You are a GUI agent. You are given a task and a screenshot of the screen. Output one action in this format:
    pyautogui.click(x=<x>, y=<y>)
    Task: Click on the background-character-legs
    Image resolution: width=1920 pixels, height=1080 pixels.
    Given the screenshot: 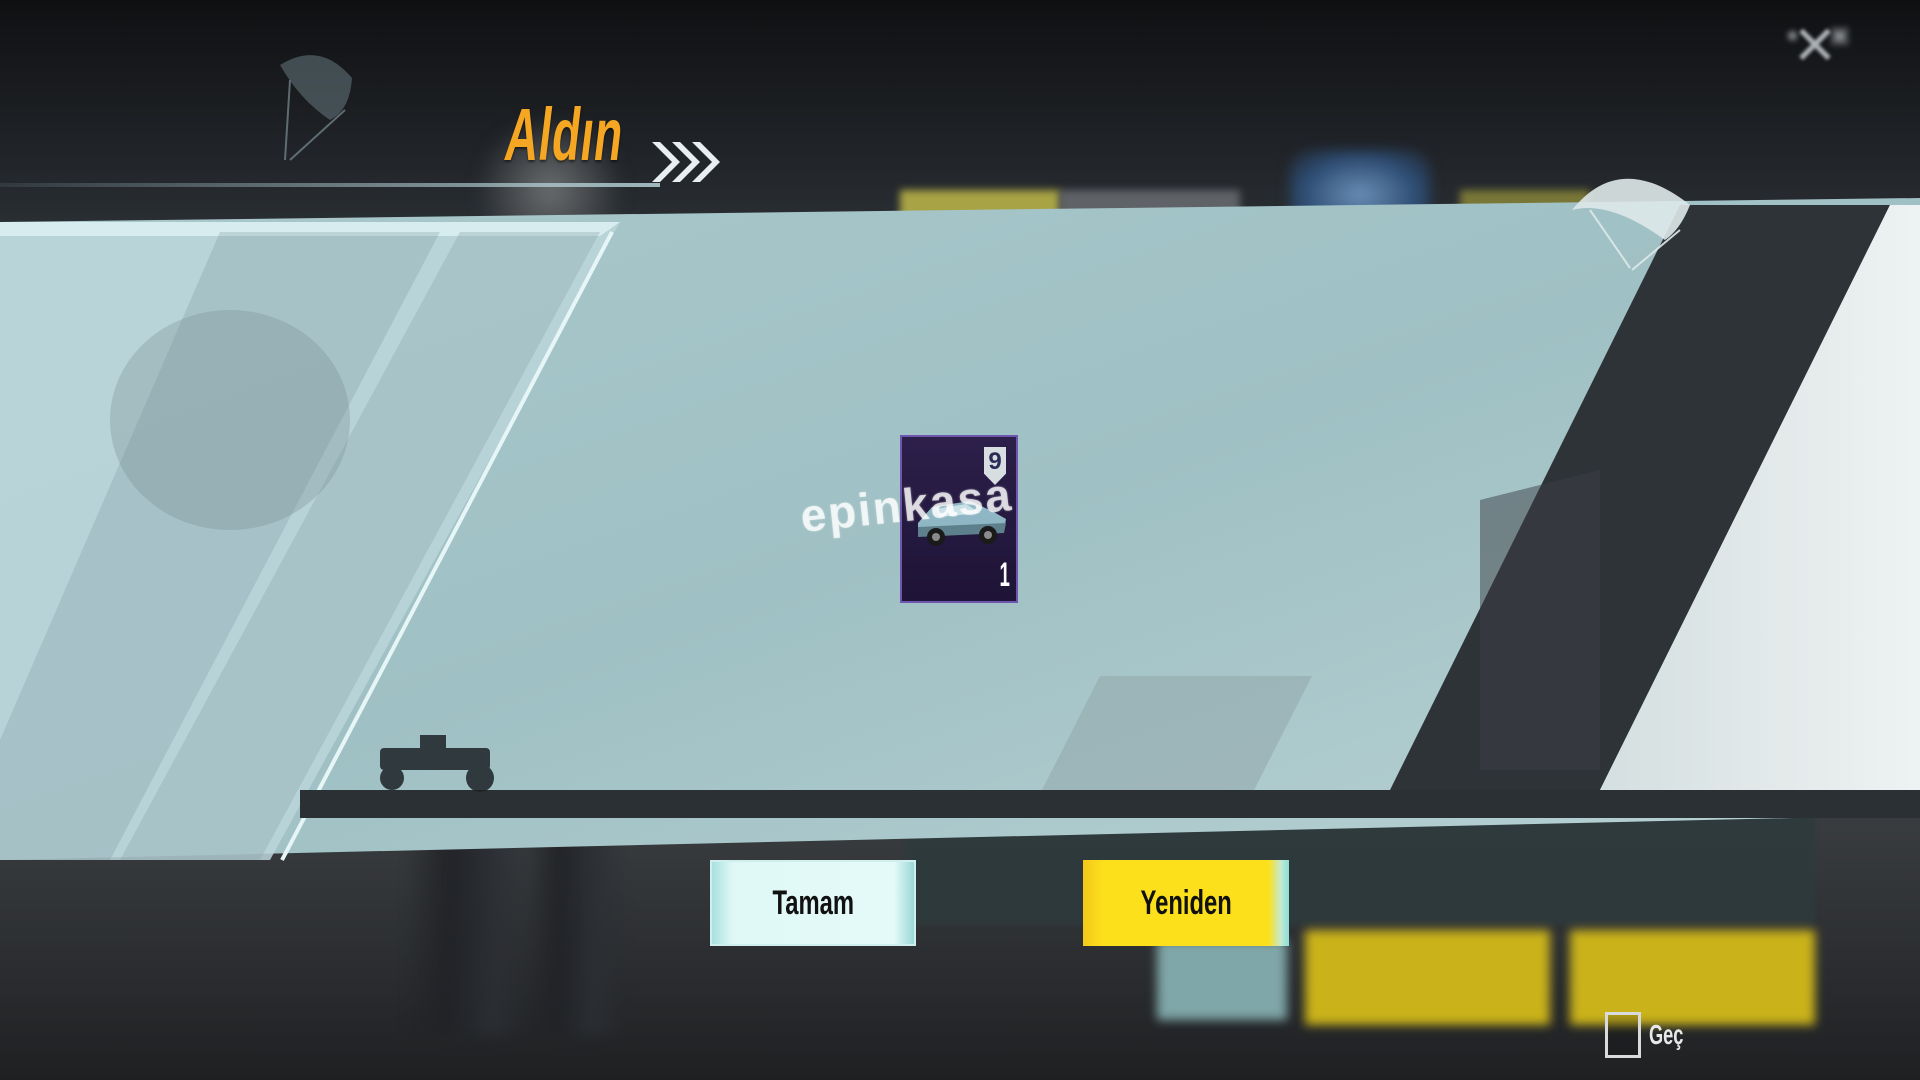 What is the action you would take?
    pyautogui.click(x=515, y=925)
    